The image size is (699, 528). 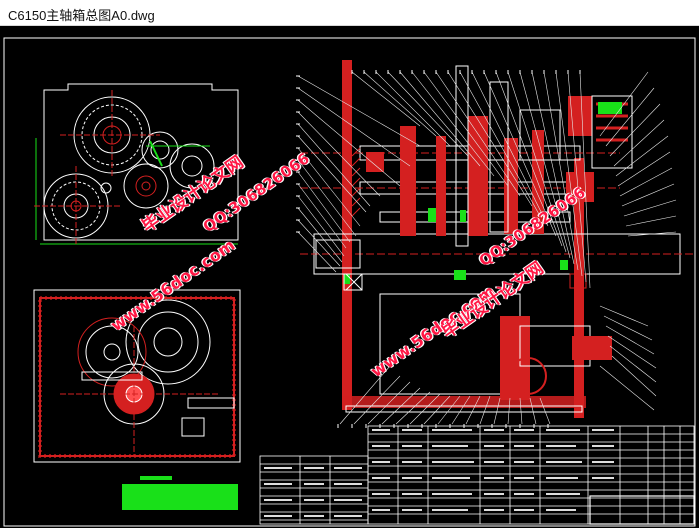 What do you see at coordinates (81, 15) in the screenshot?
I see `file-title: C6150主轴箱总图A0.dwg` at bounding box center [81, 15].